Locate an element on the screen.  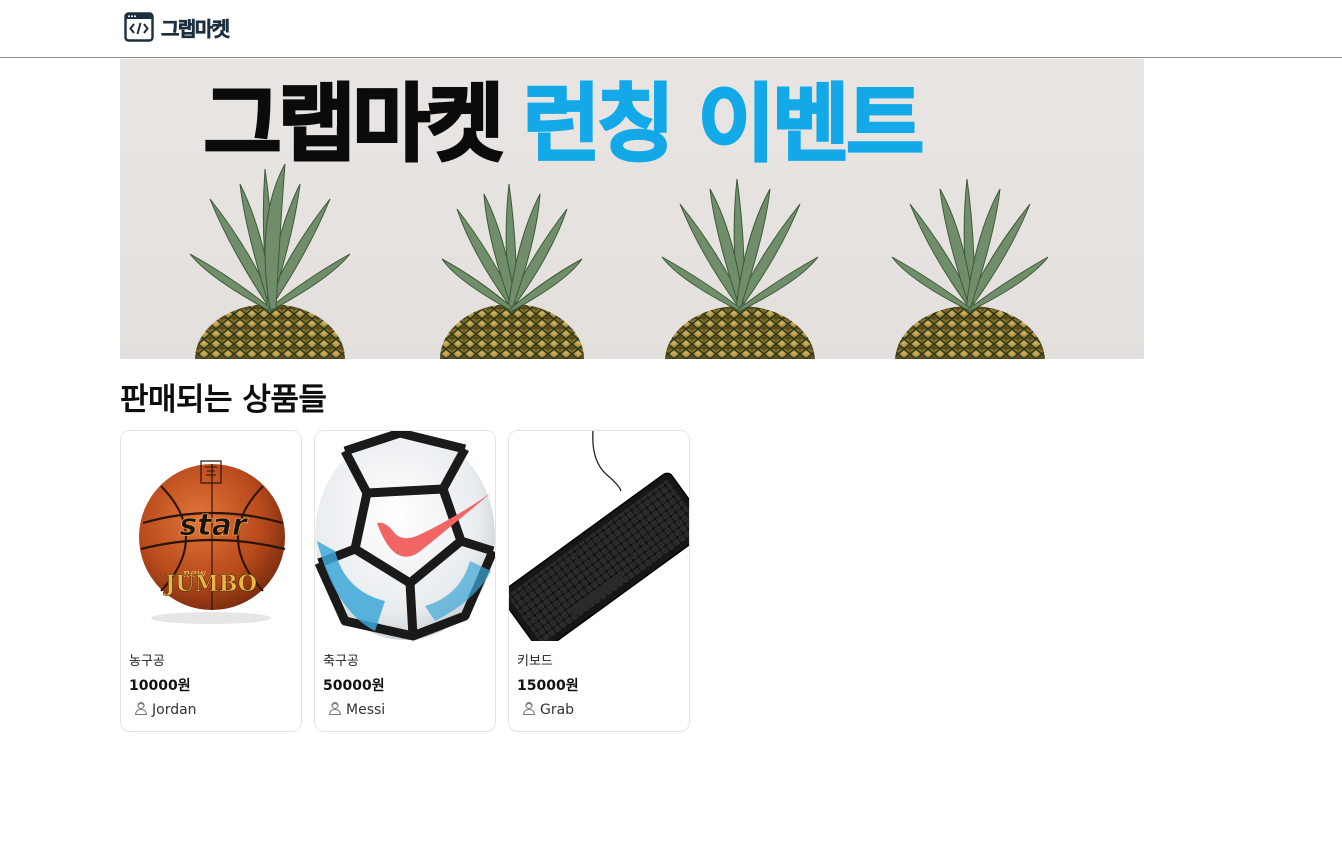
svg-text: star is located at coordinates (213, 525).